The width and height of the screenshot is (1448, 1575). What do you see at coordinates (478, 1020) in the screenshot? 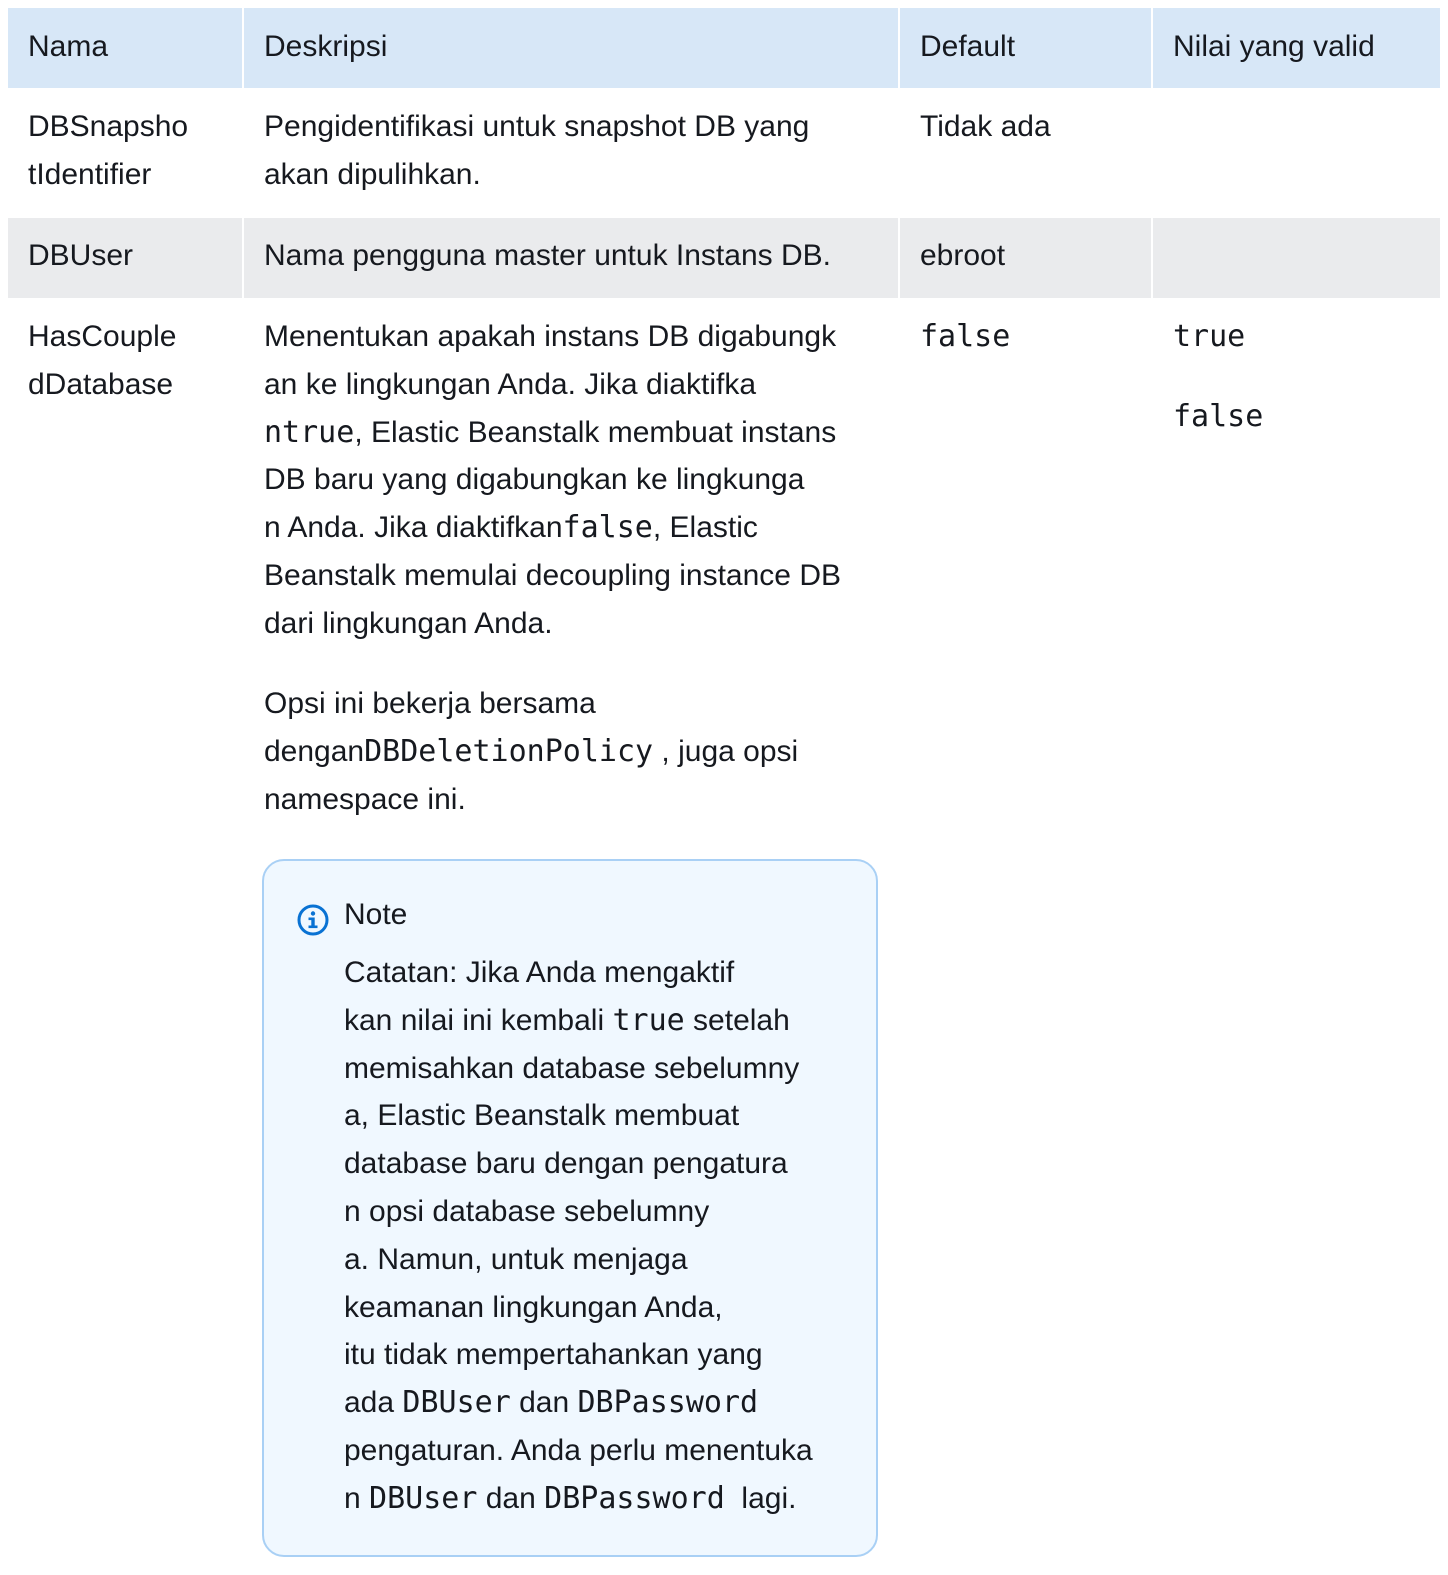
I see `text: kan nilai ini kembali` at bounding box center [478, 1020].